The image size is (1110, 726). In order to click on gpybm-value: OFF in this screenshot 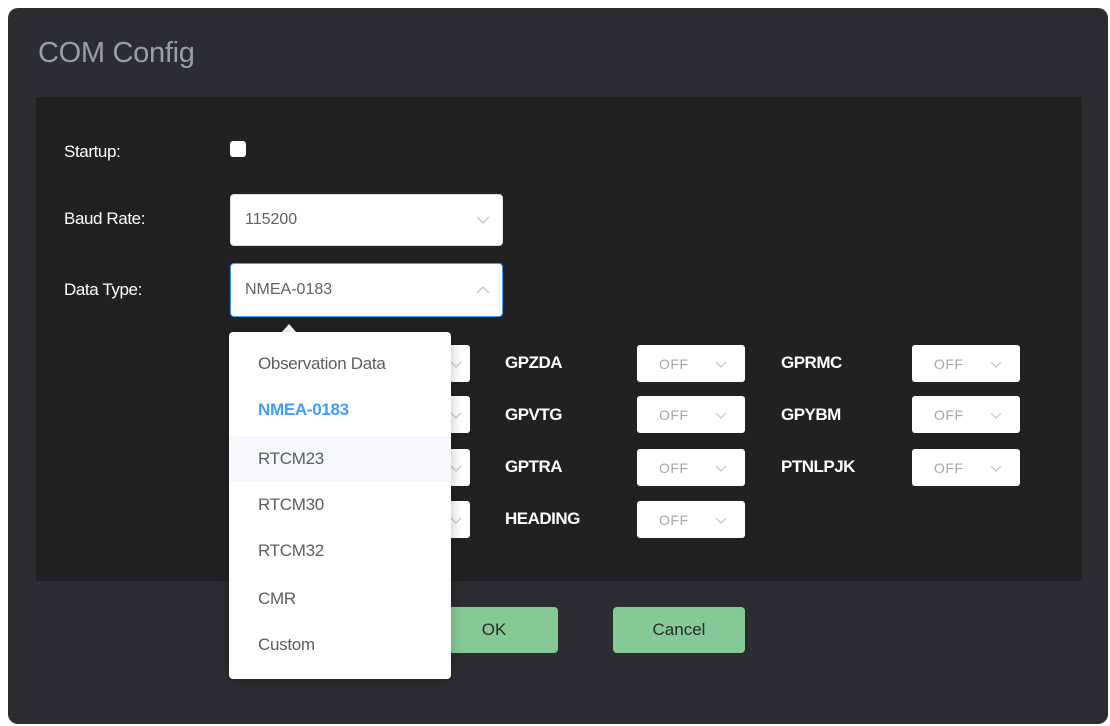, I will do `click(949, 414)`.